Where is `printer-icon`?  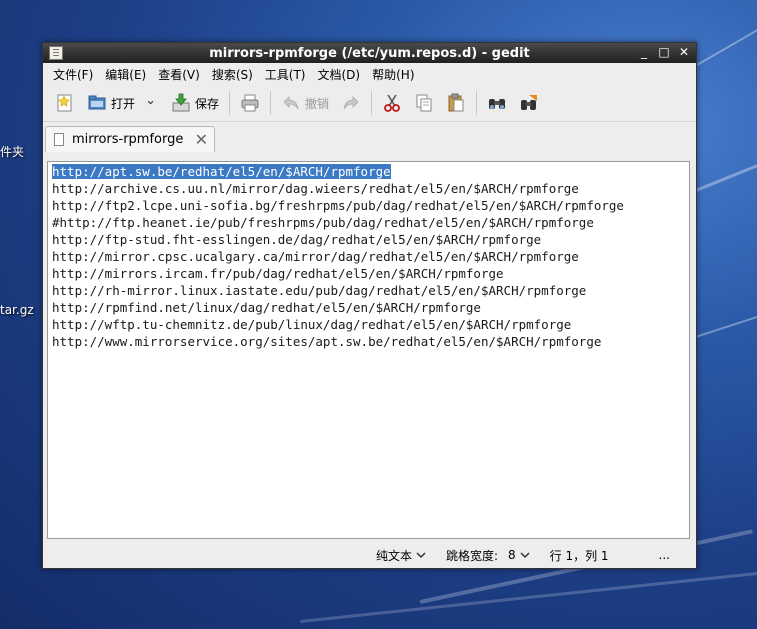 printer-icon is located at coordinates (250, 103).